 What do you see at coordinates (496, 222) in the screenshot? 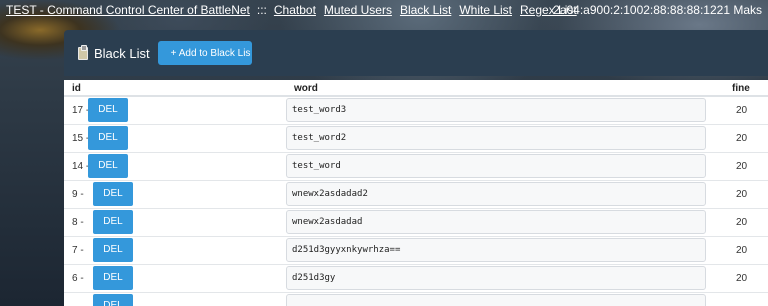
I see `word-input: wnewx2asdadad` at bounding box center [496, 222].